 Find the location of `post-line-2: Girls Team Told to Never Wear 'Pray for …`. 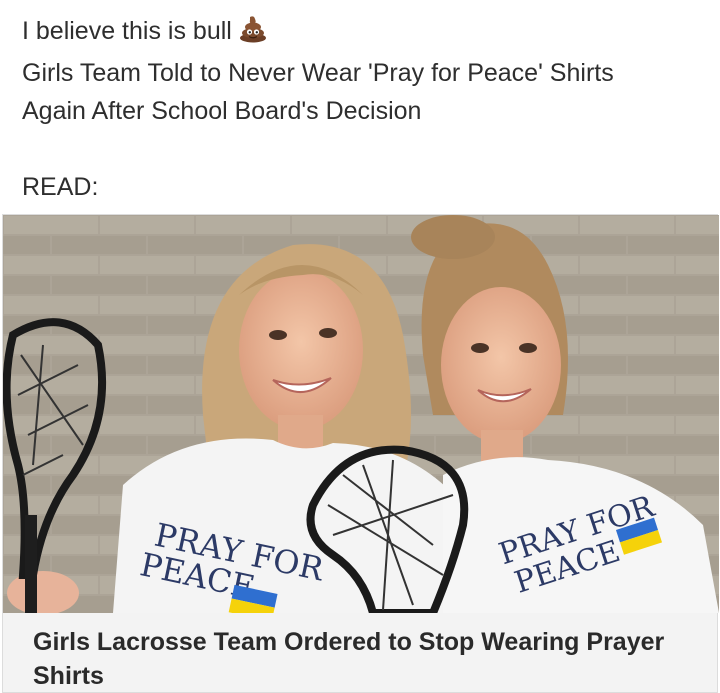

post-line-2: Girls Team Told to Never Wear 'Pray for … is located at coordinates (318, 73).